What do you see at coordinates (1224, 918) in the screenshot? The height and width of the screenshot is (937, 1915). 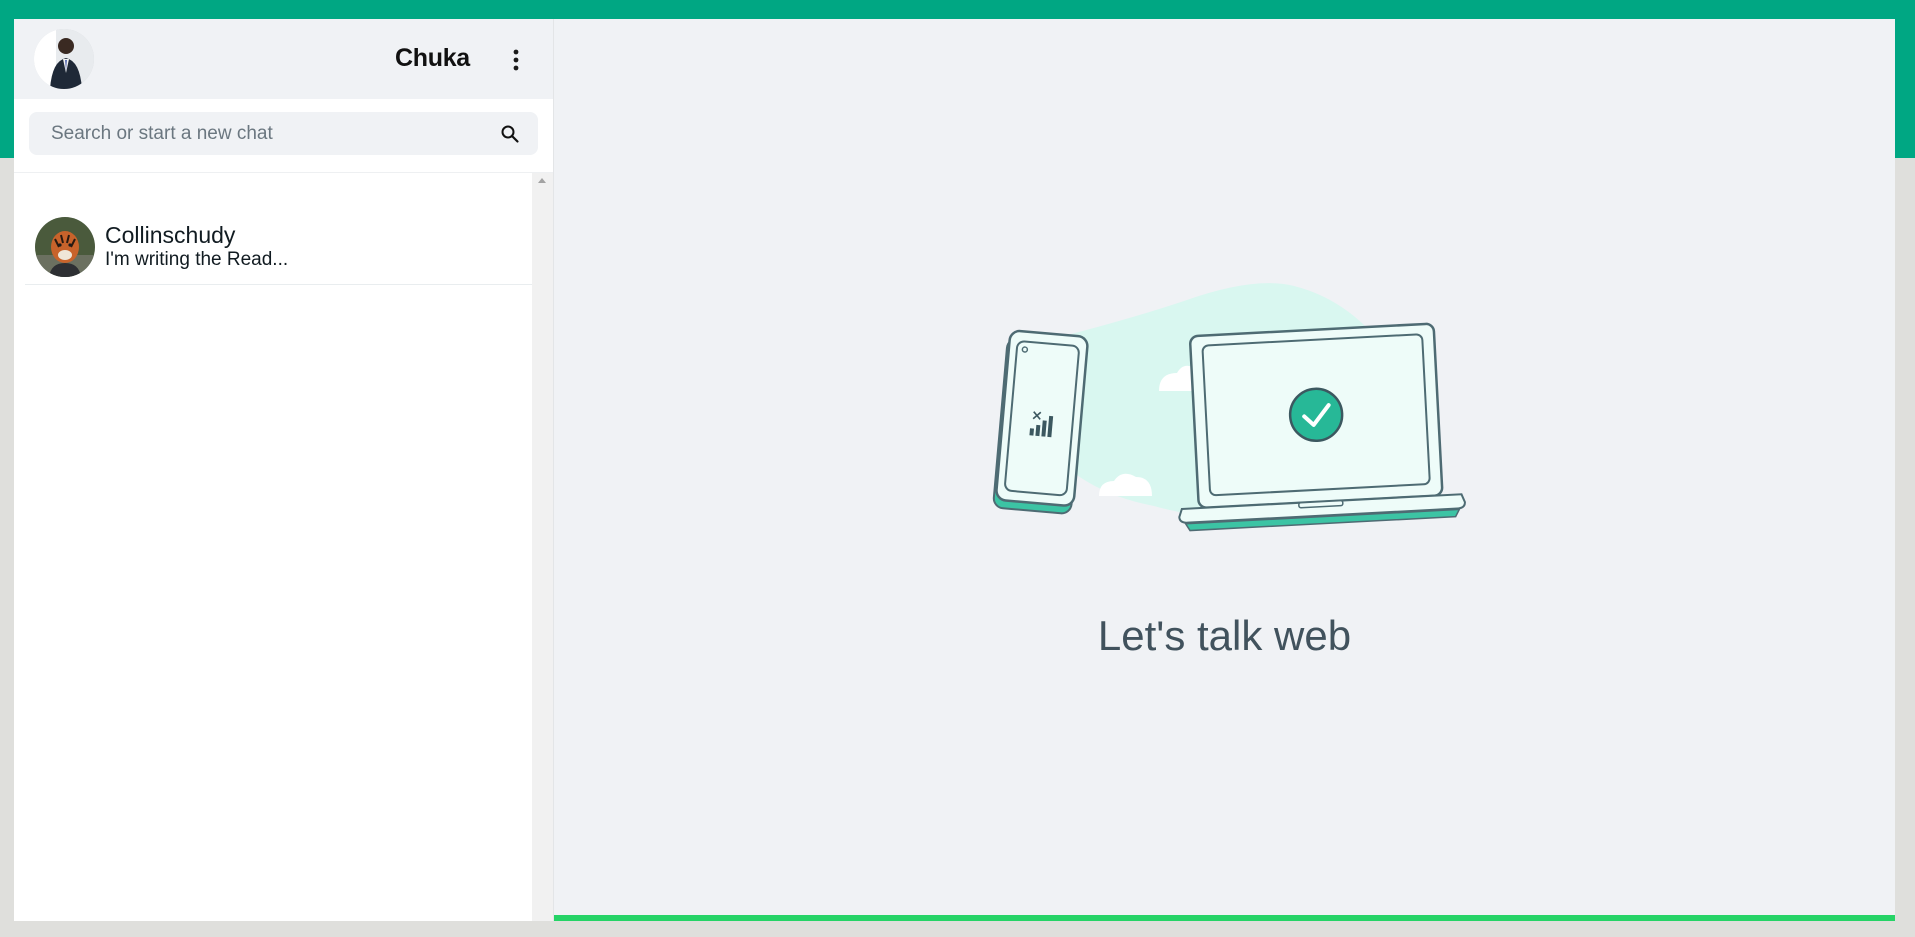 I see `main-bottom-accent-bar` at bounding box center [1224, 918].